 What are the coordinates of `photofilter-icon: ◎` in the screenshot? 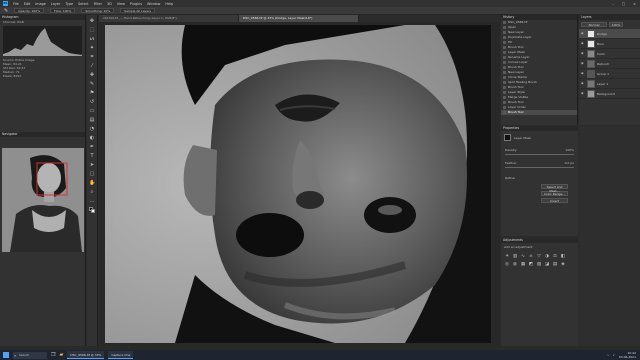 It's located at (507, 265).